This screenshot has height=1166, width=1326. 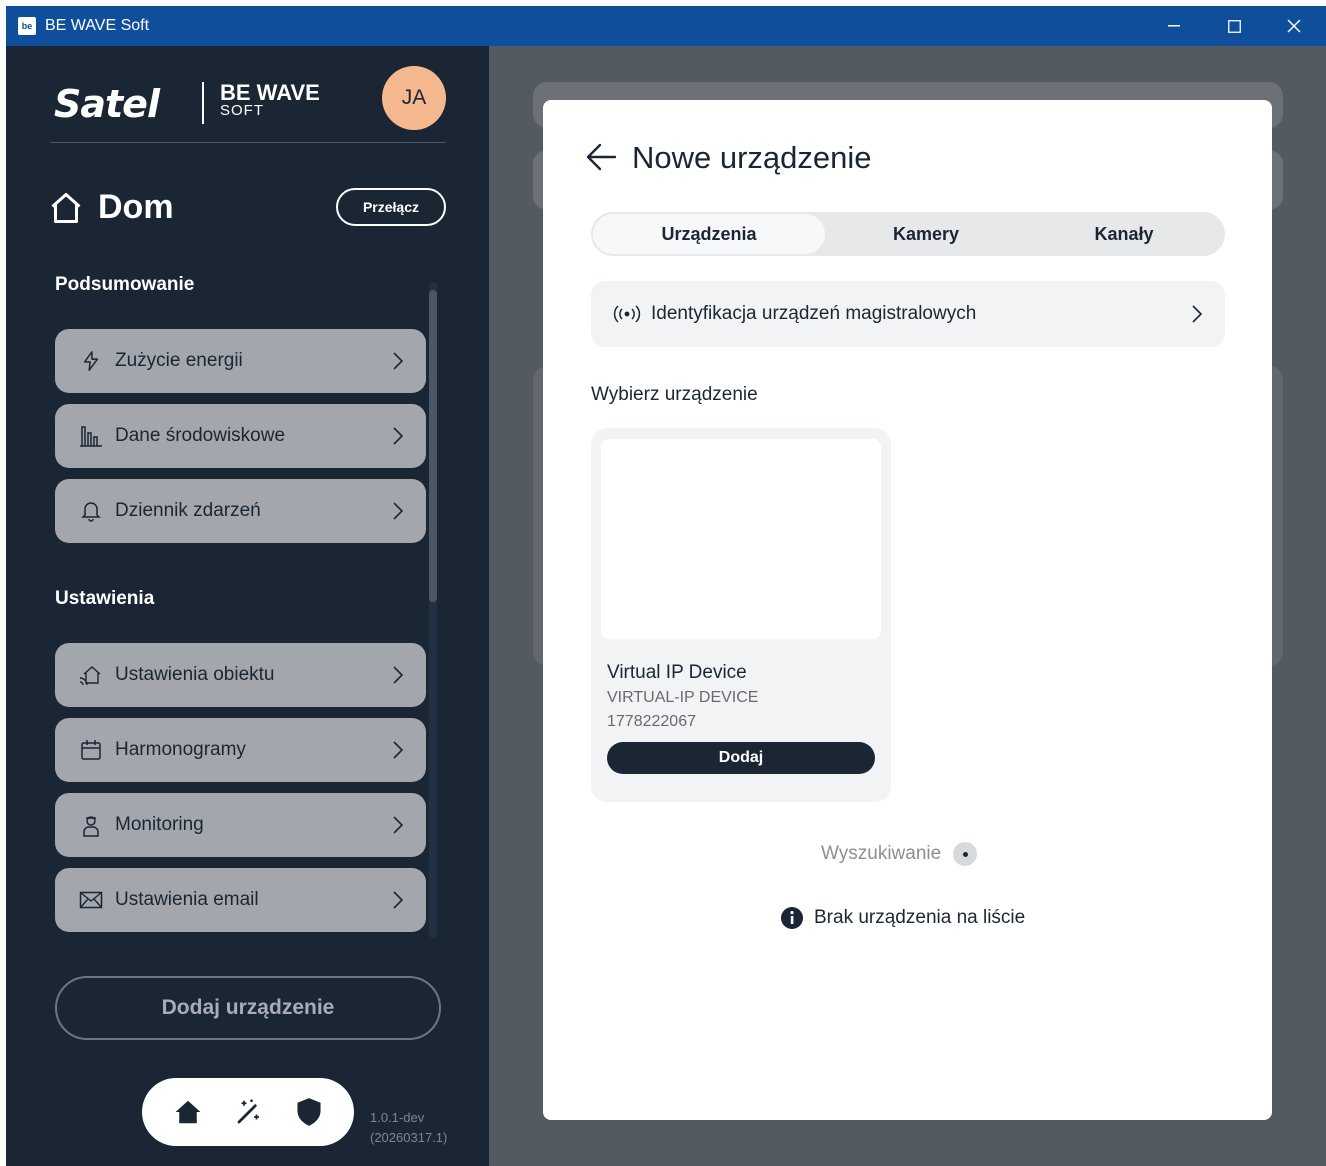 What do you see at coordinates (91, 675) in the screenshot?
I see `home-wireless-icon` at bounding box center [91, 675].